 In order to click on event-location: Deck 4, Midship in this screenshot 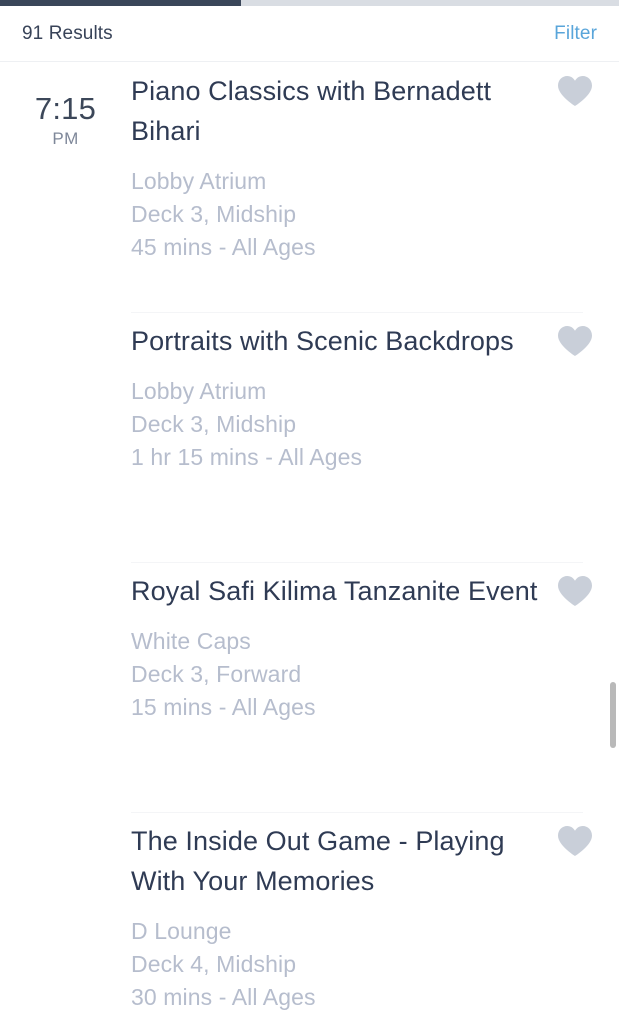, I will do `click(214, 964)`.